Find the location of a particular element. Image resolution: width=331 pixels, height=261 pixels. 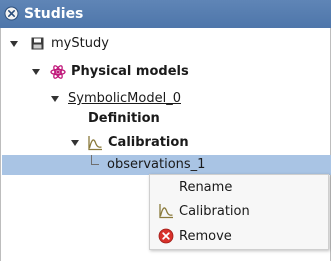

tree-item-study: myStudy is located at coordinates (165, 44).